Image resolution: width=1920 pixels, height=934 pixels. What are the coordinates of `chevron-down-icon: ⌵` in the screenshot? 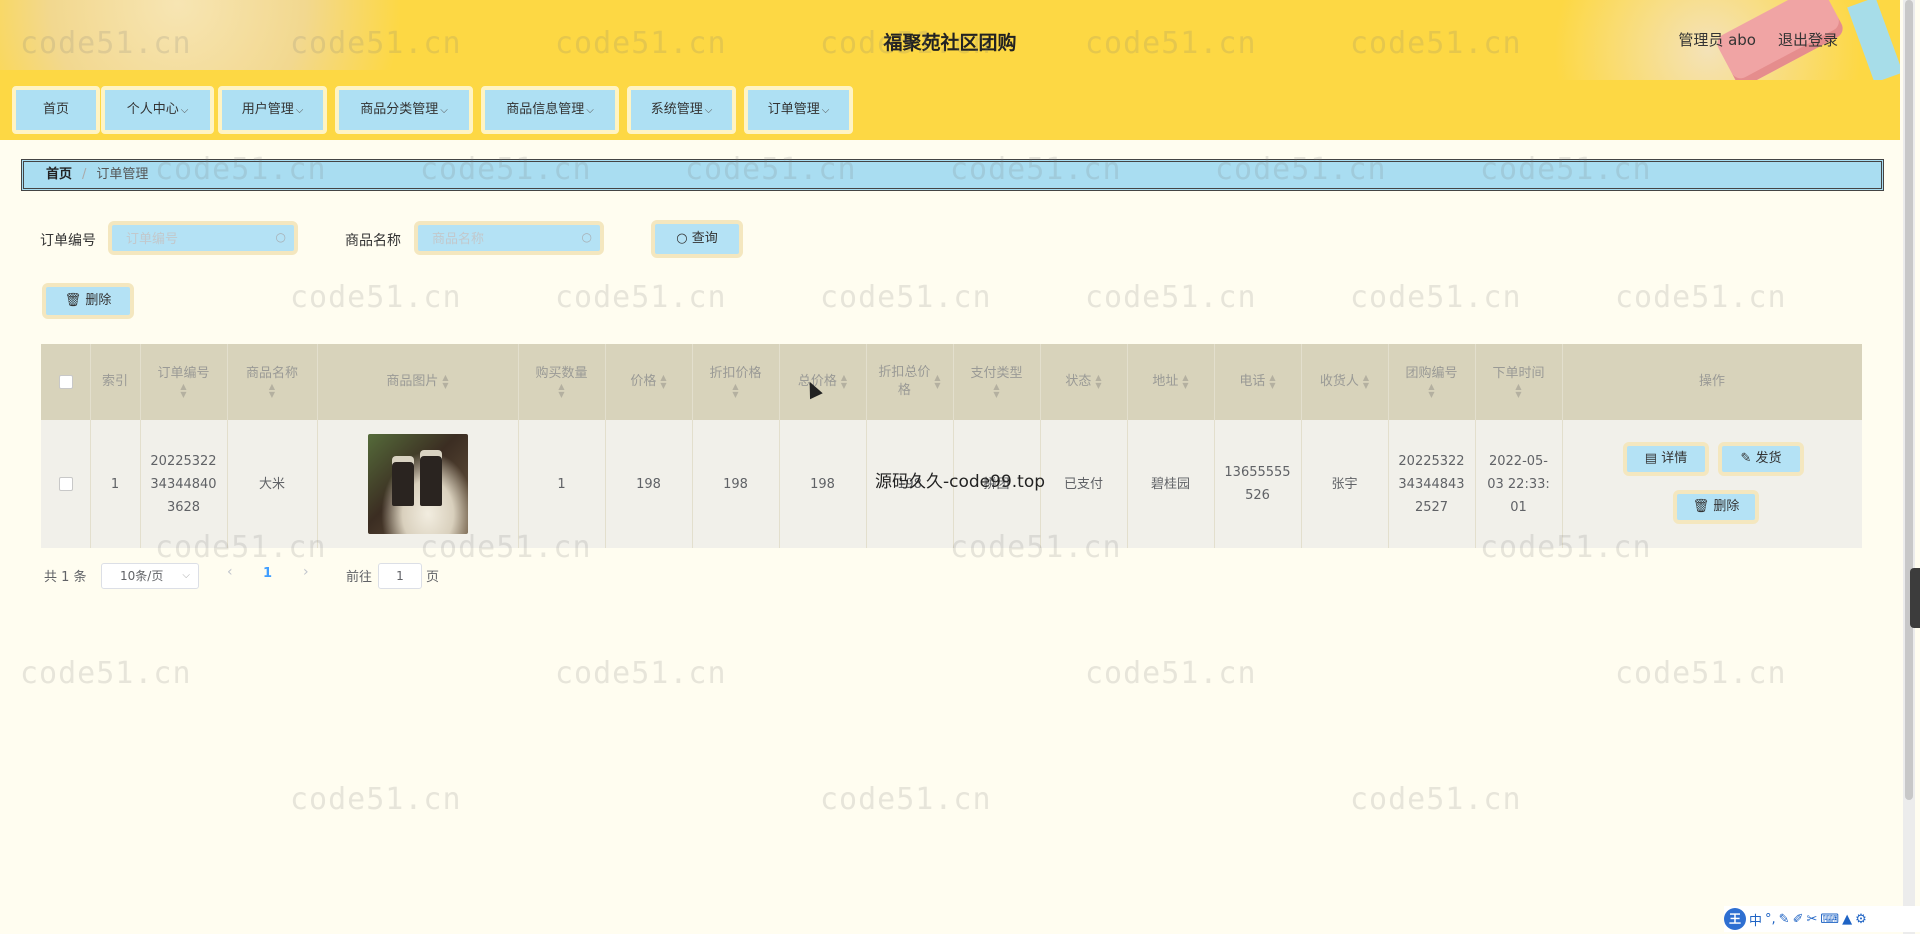 It's located at (186, 575).